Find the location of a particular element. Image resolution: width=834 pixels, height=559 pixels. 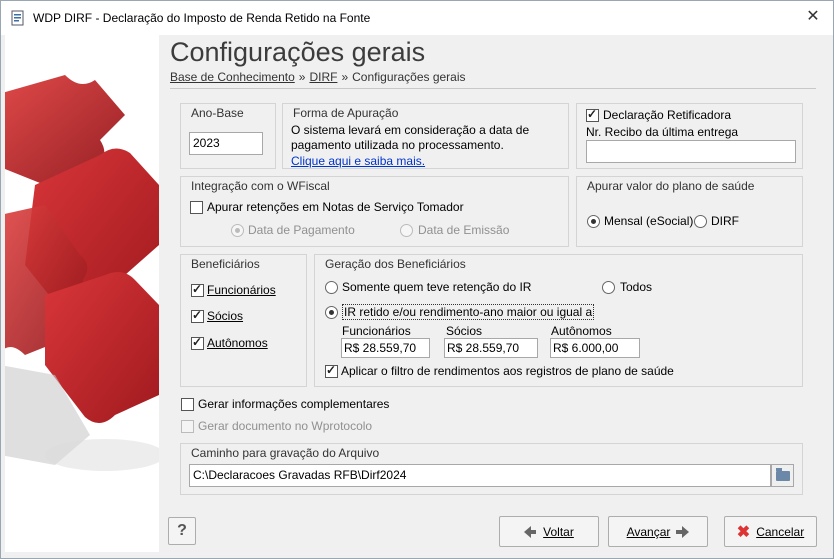

data-emissao-label: Data de Emissão is located at coordinates (464, 230).